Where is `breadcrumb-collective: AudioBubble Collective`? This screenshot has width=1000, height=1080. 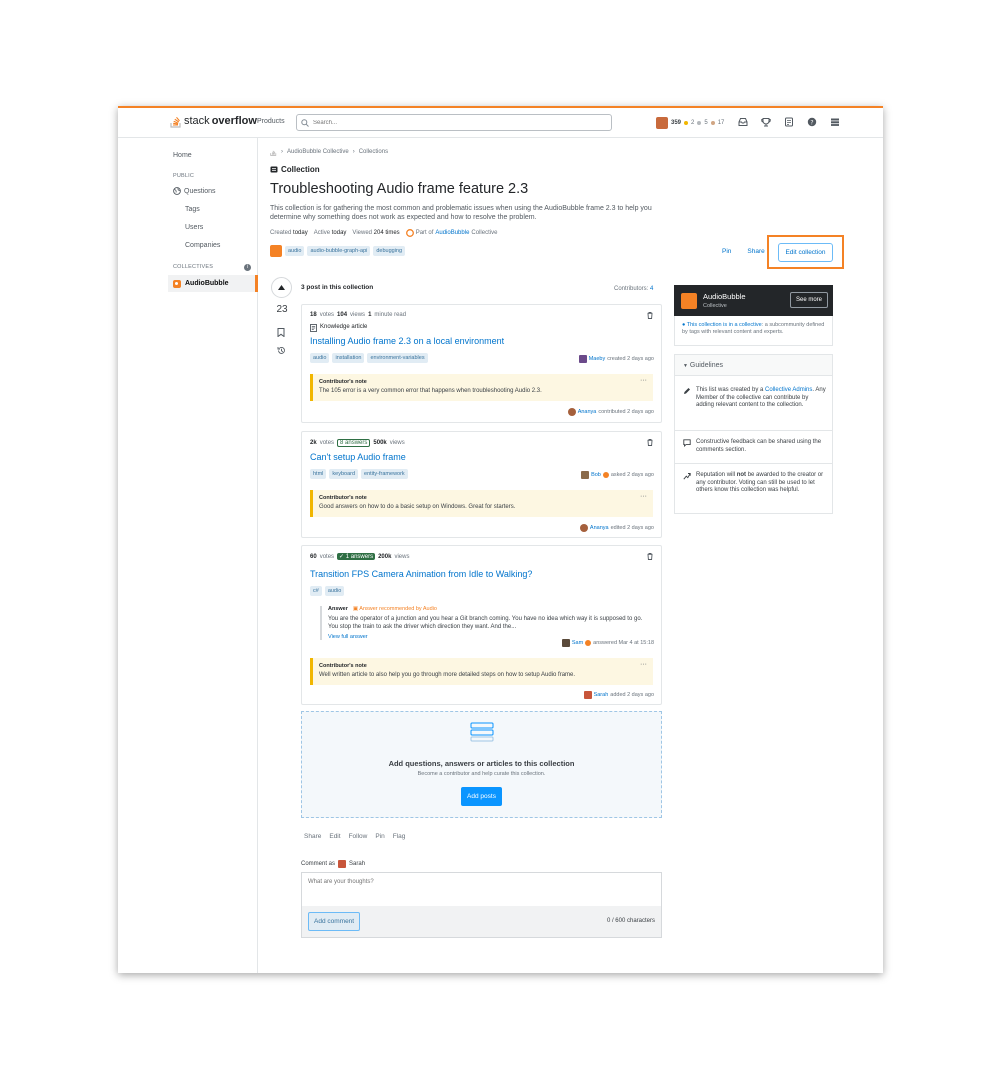
breadcrumb-collective: AudioBubble Collective is located at coordinates (318, 152).